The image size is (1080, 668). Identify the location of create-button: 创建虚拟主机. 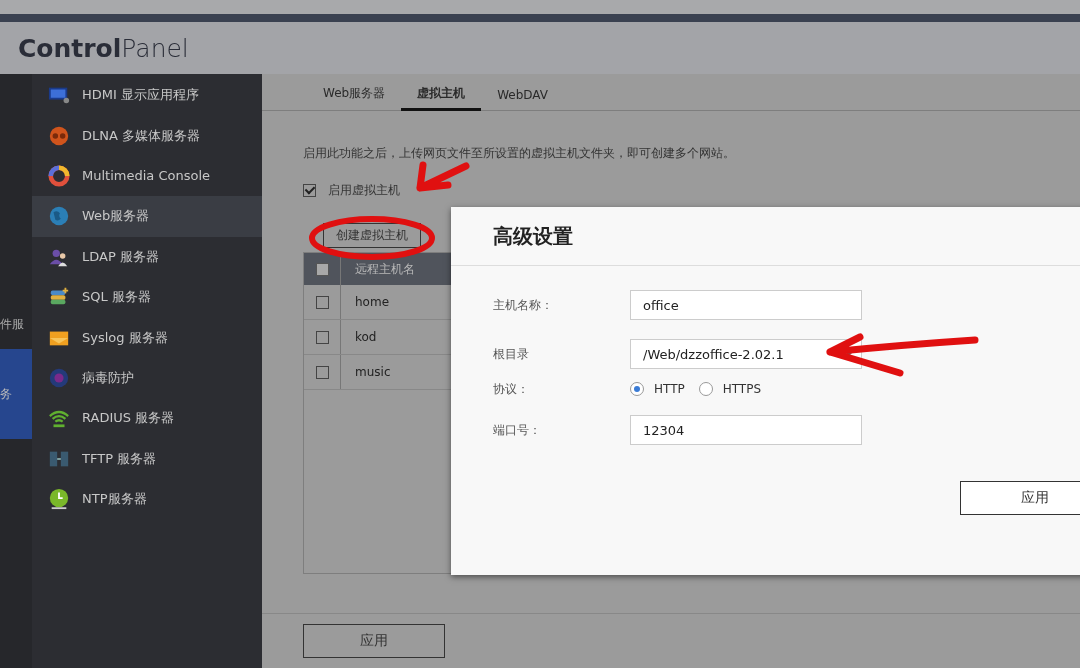
(372, 235).